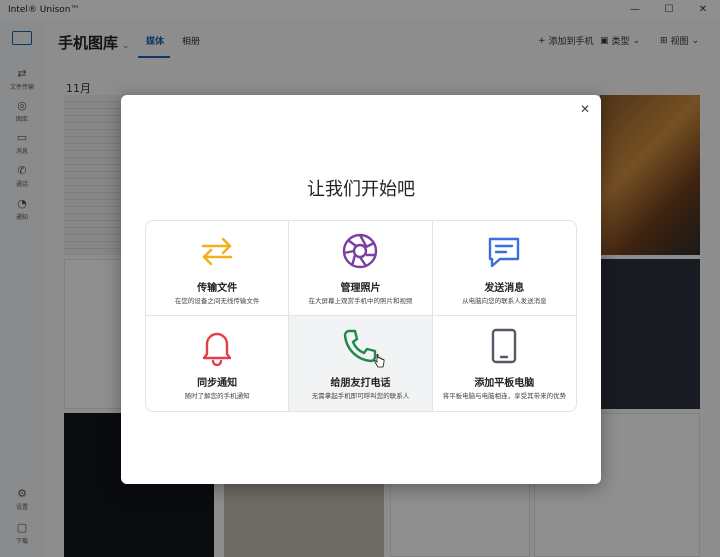 The width and height of the screenshot is (720, 557). I want to click on card-title: 传输文件, so click(217, 288).